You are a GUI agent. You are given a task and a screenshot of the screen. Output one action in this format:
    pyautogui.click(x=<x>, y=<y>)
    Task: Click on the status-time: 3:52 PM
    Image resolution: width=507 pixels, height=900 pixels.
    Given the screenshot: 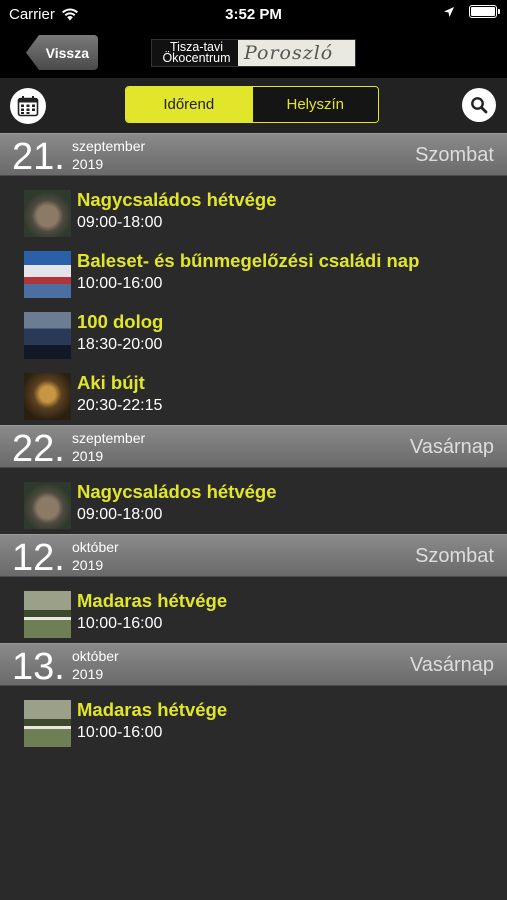 What is the action you would take?
    pyautogui.click(x=253, y=14)
    